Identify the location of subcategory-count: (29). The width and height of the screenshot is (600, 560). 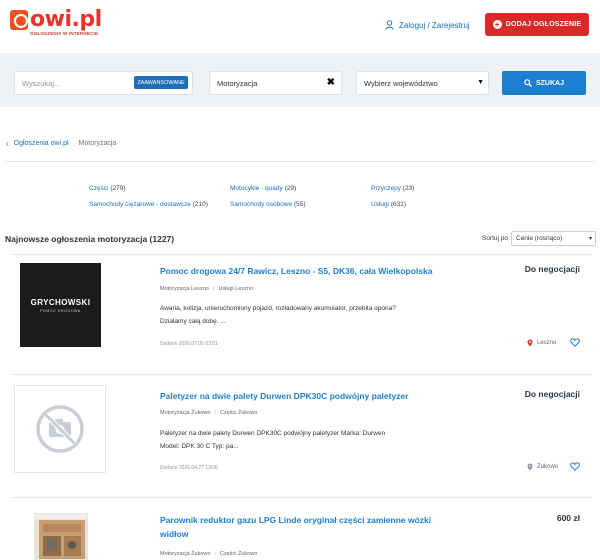
(290, 188).